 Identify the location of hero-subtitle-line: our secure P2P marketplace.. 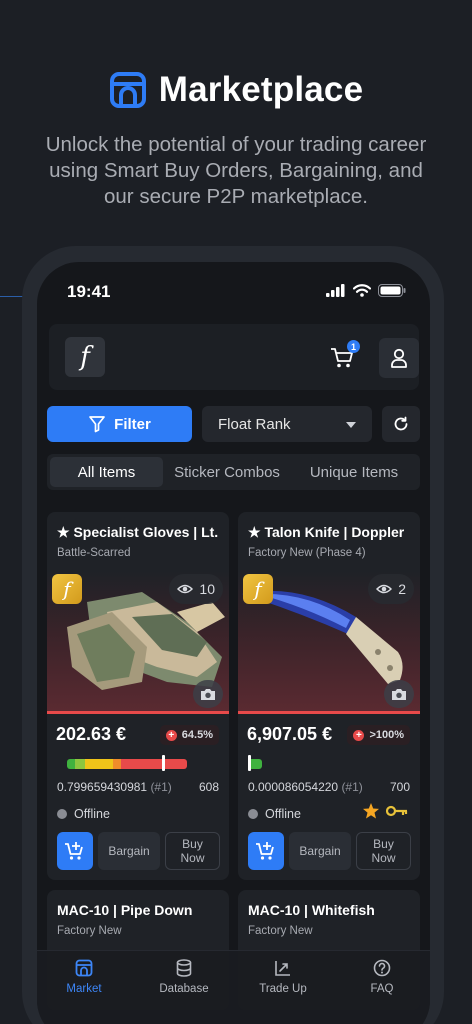
(236, 196).